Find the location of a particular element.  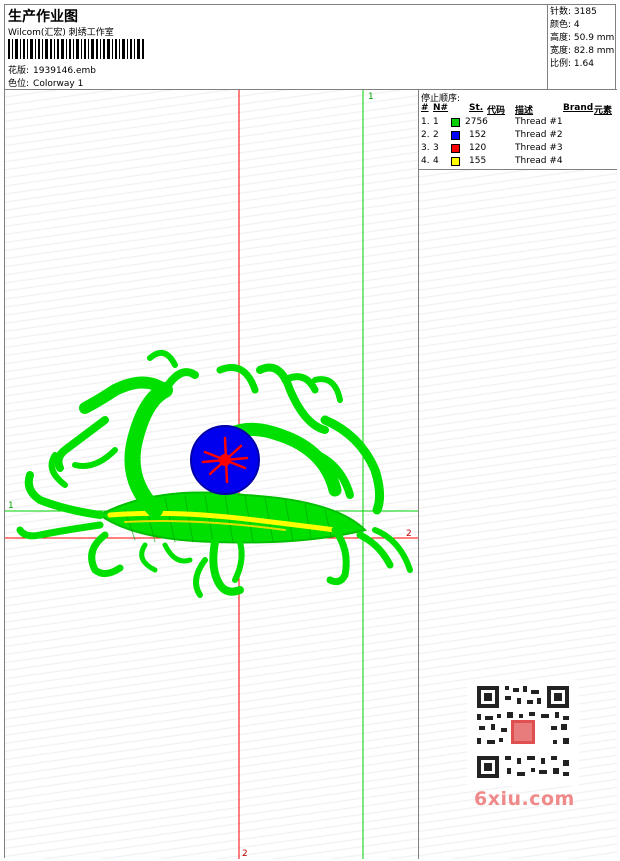

sheet-subtitle: Wilcom(汇宏) 刺绣工作室 is located at coordinates (61, 33).